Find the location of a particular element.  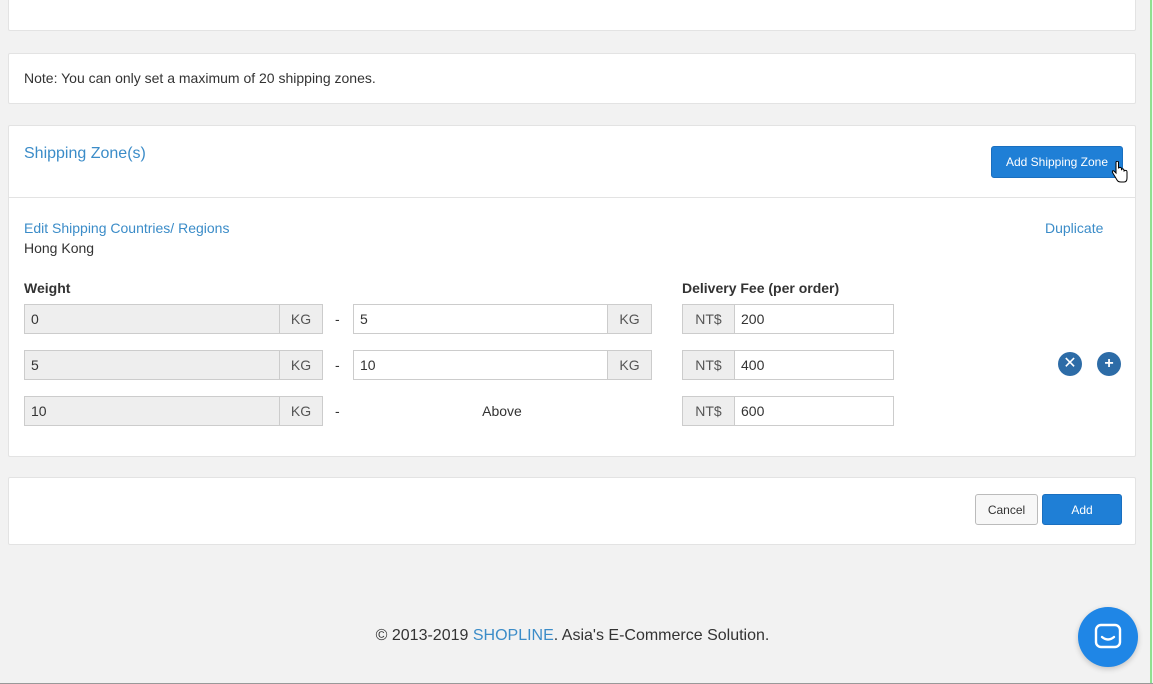

zone-divider is located at coordinates (572, 197).